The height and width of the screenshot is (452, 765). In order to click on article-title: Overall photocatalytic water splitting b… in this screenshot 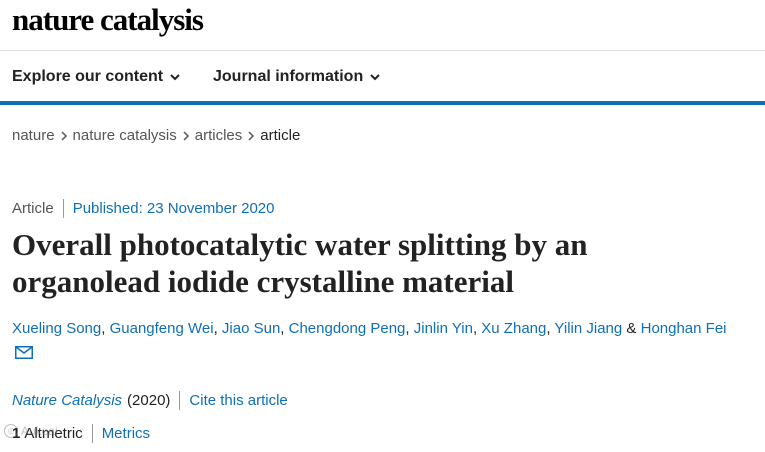, I will do `click(300, 263)`.